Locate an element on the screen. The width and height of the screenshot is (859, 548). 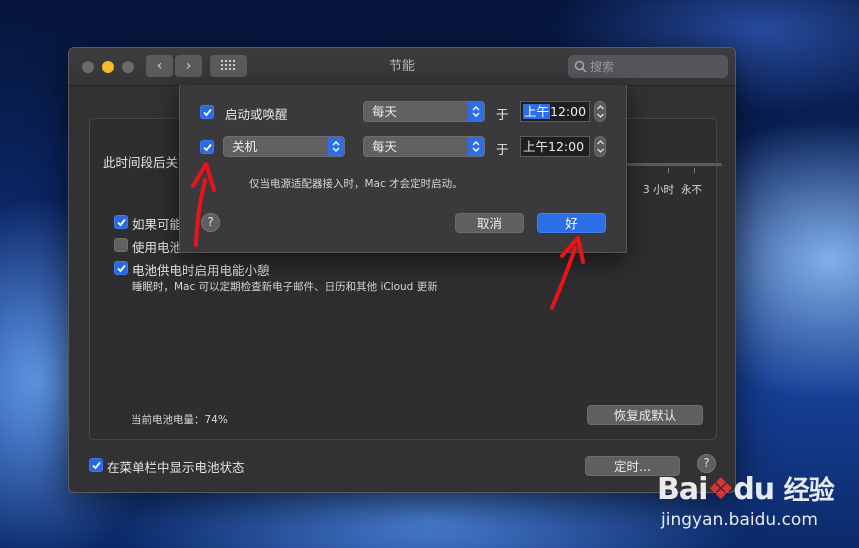
baidu-watermark: Bai❖du 经验 jingyan.baidu.com is located at coordinates (757, 506).